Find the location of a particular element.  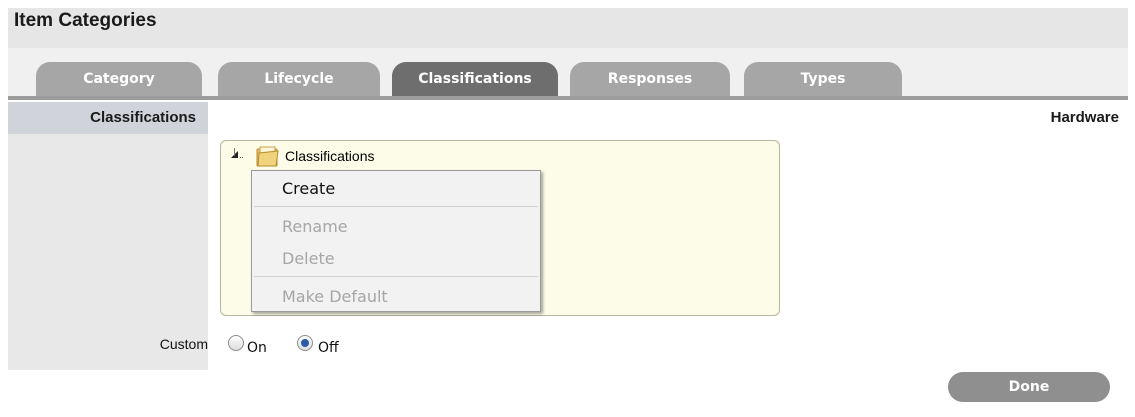

custom-label: Custom is located at coordinates (183, 344).